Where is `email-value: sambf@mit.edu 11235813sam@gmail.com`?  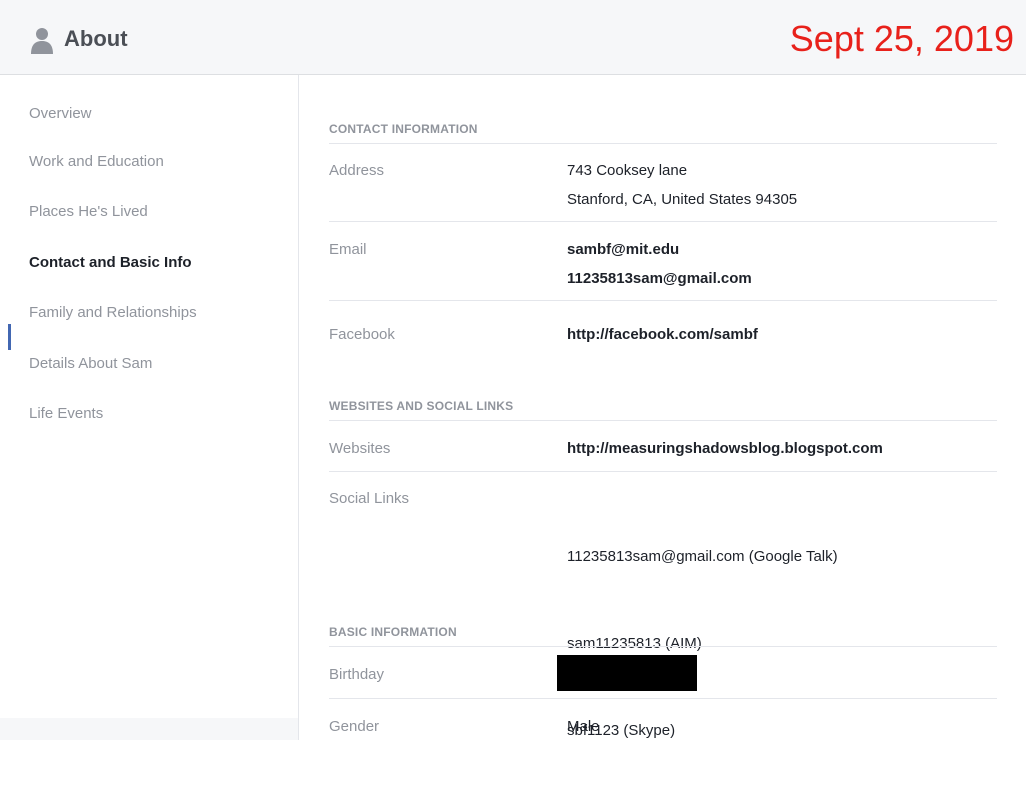
email-value: sambf@mit.edu 11235813sam@gmail.com is located at coordinates (659, 264).